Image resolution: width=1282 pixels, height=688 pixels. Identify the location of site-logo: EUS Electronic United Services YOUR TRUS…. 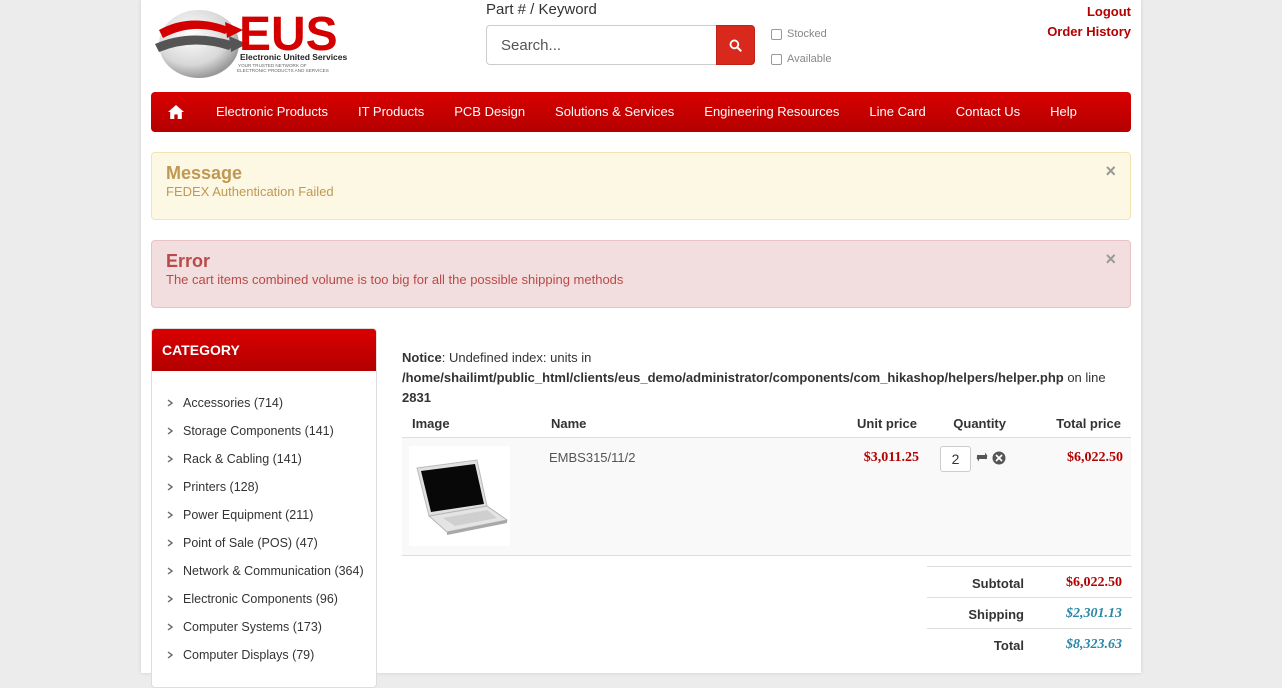
(251, 41).